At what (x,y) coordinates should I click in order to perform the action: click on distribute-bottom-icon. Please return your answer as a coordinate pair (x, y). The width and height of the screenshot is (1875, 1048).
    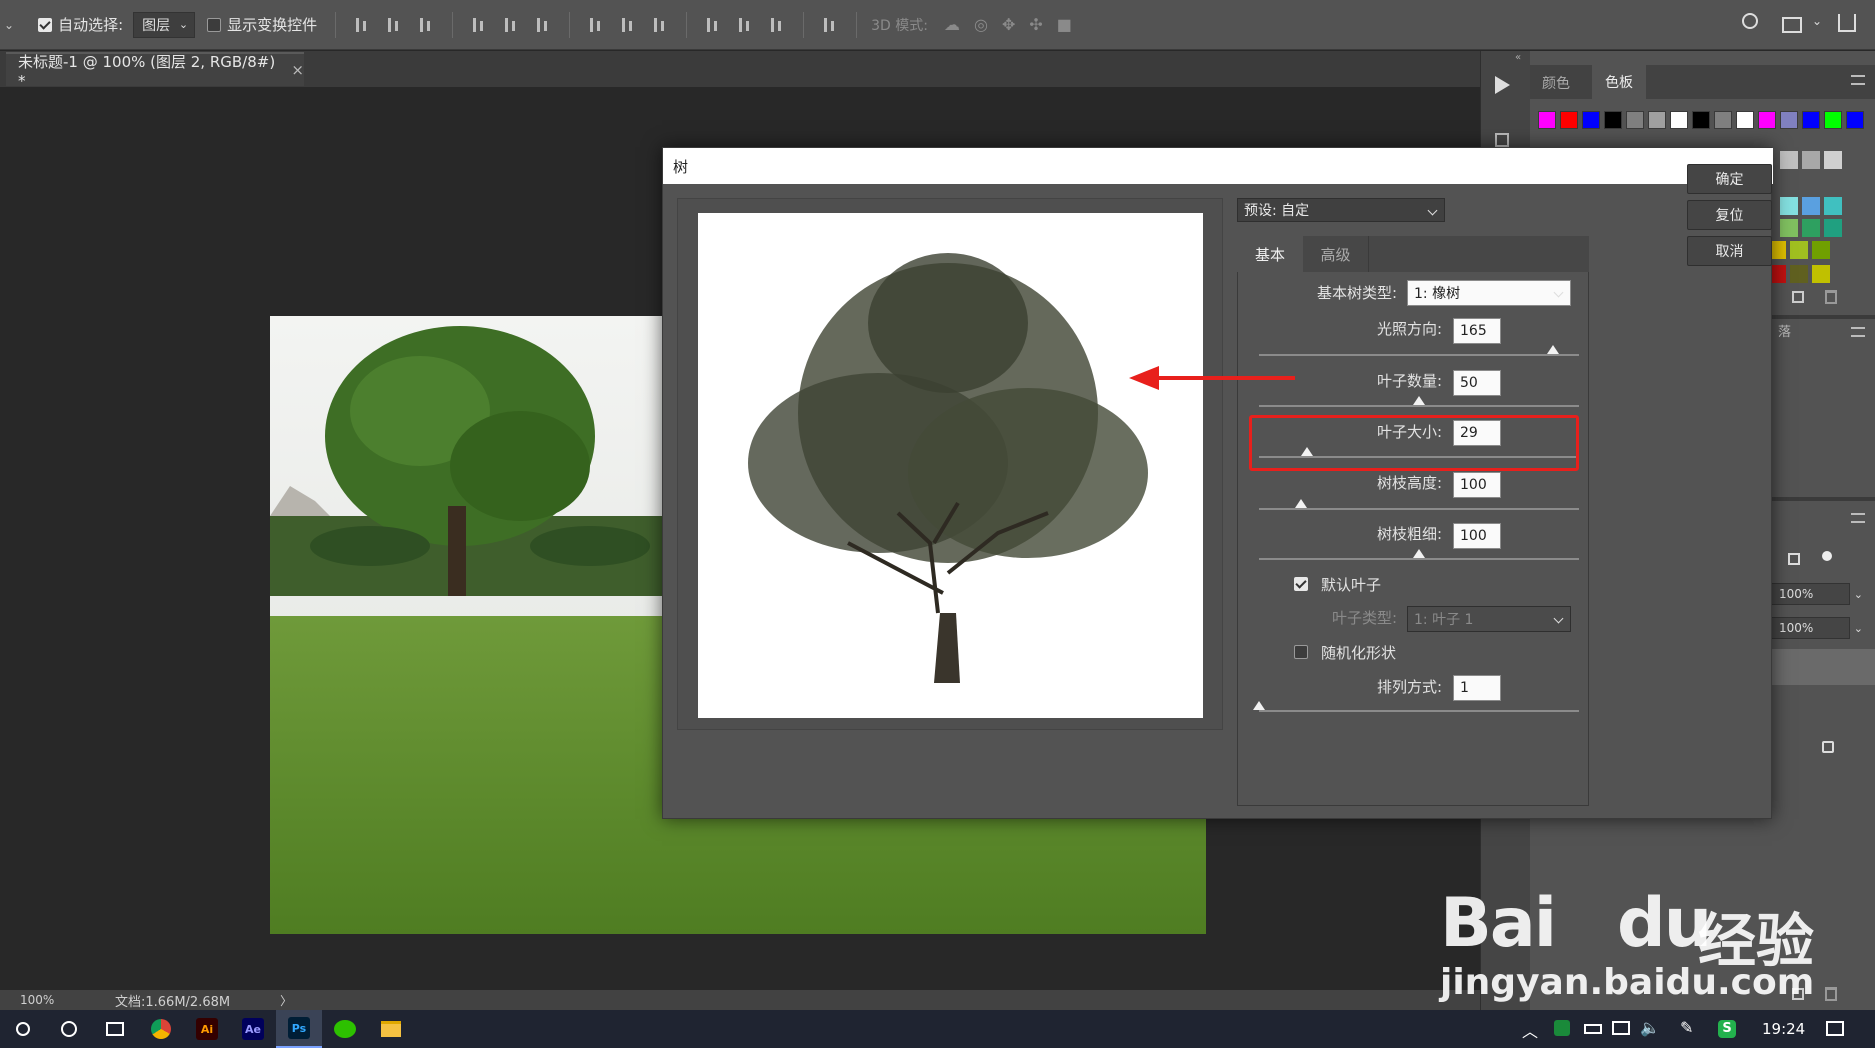
    Looking at the image, I should click on (660, 25).